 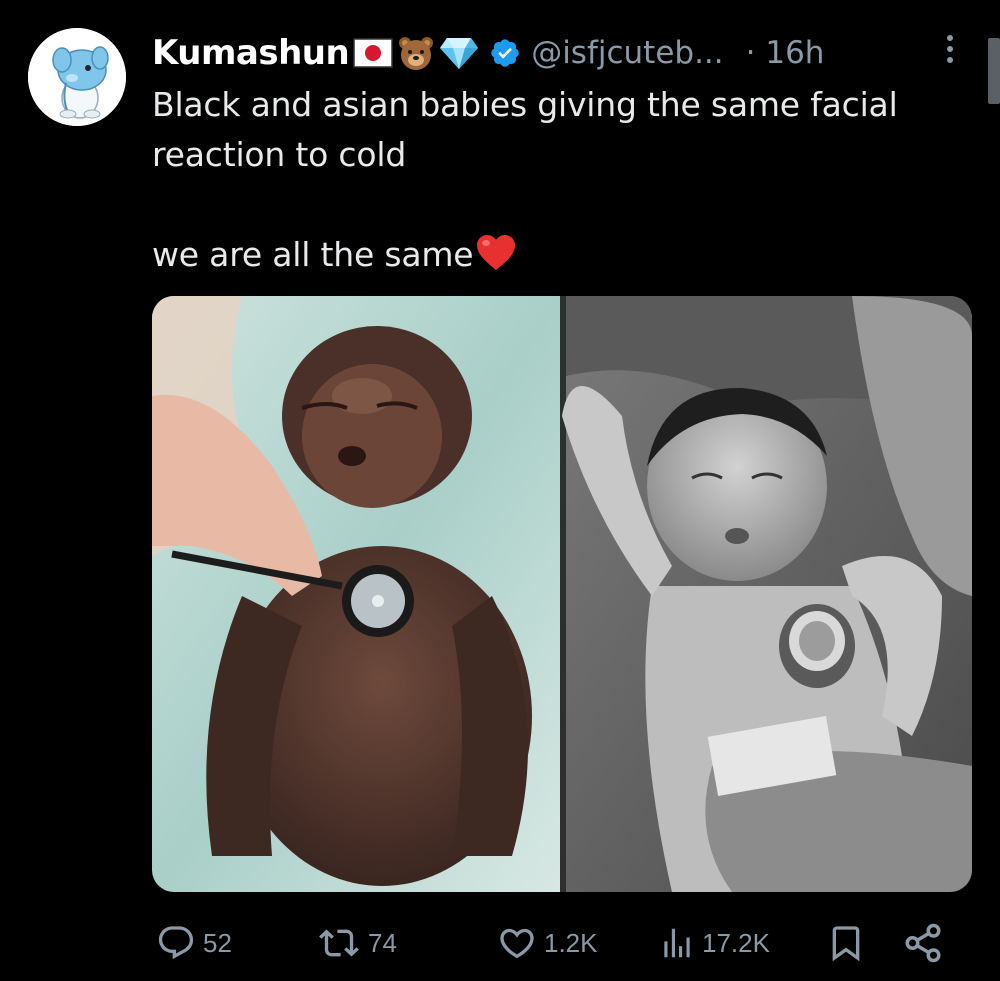 What do you see at coordinates (339, 943) in the screenshot?
I see `repost-icon` at bounding box center [339, 943].